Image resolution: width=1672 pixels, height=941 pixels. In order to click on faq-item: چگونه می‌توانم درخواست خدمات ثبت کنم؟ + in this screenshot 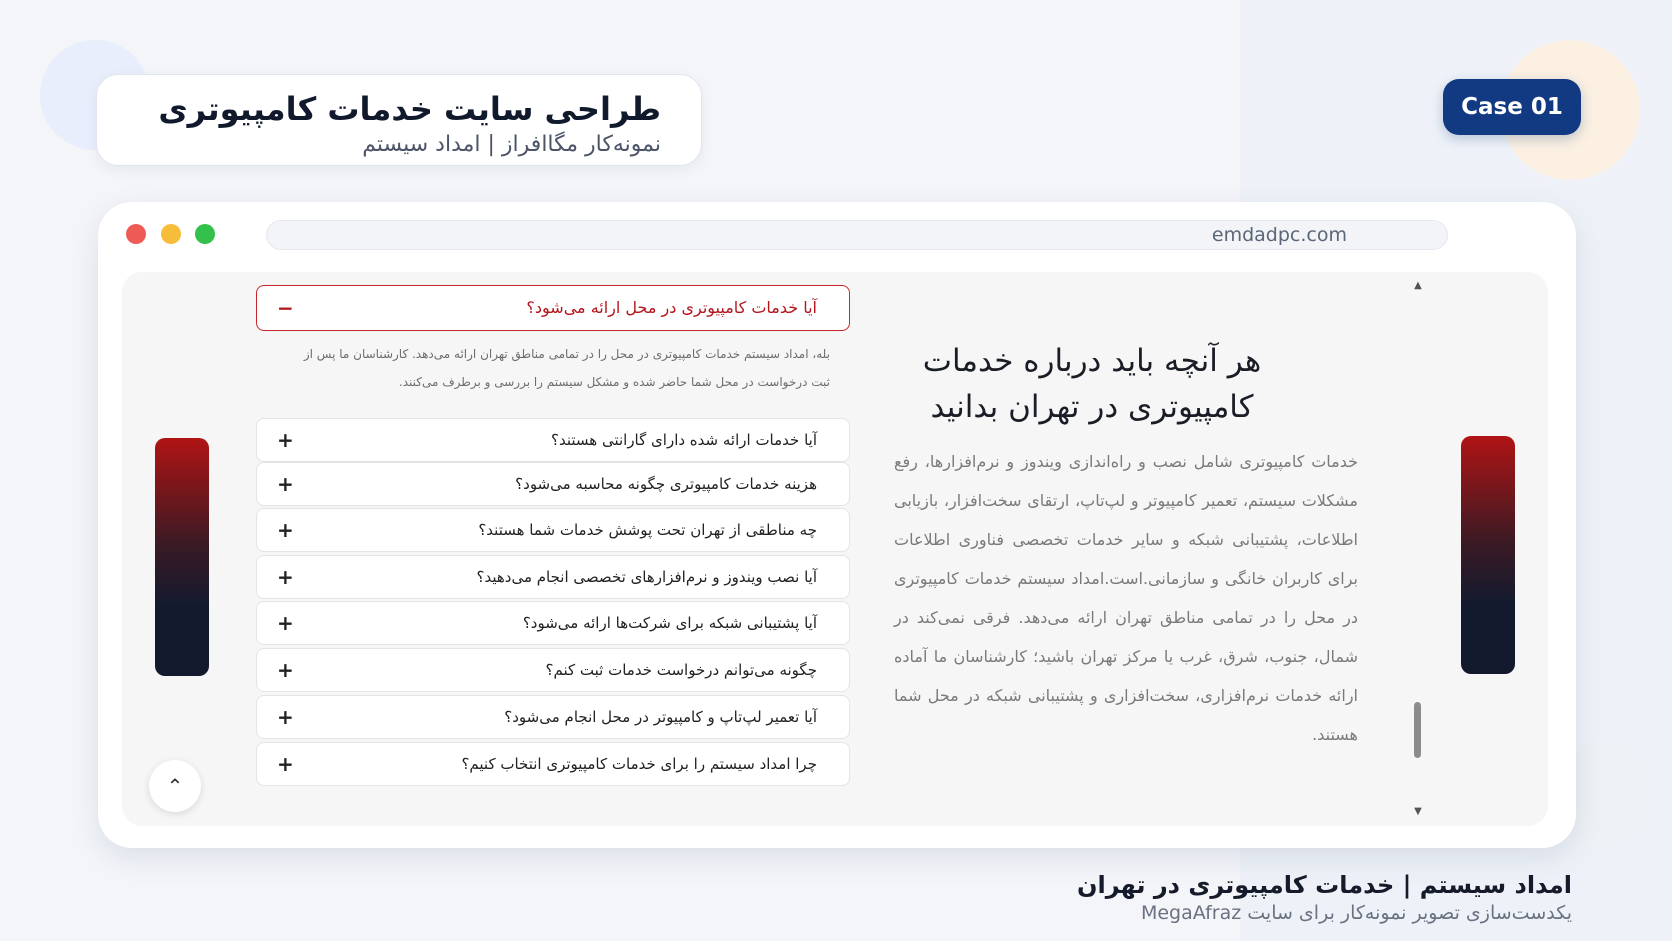, I will do `click(553, 670)`.